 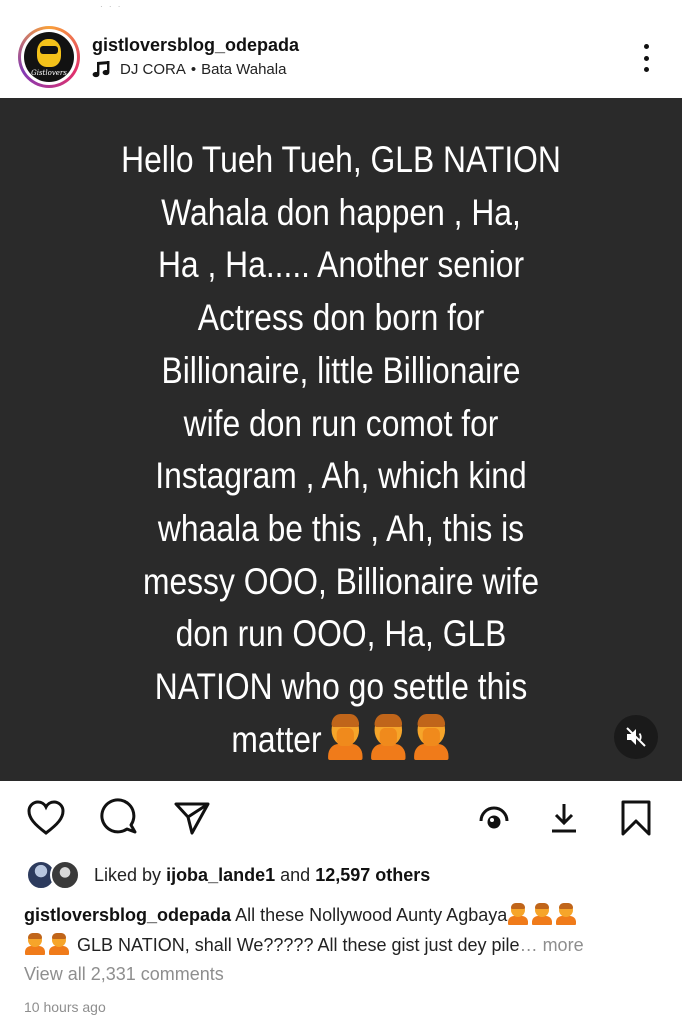 What do you see at coordinates (494, 818) in the screenshot?
I see `view-icon` at bounding box center [494, 818].